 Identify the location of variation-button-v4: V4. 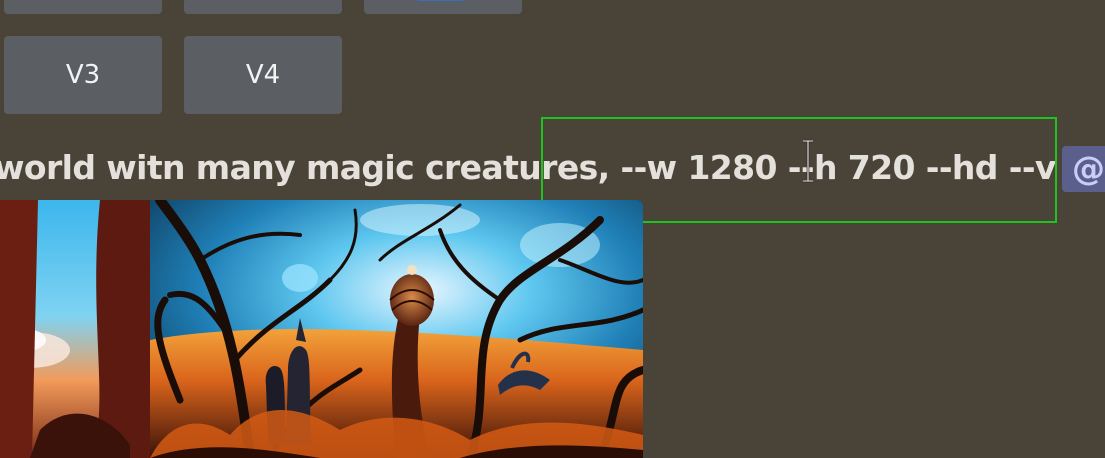
(263, 75).